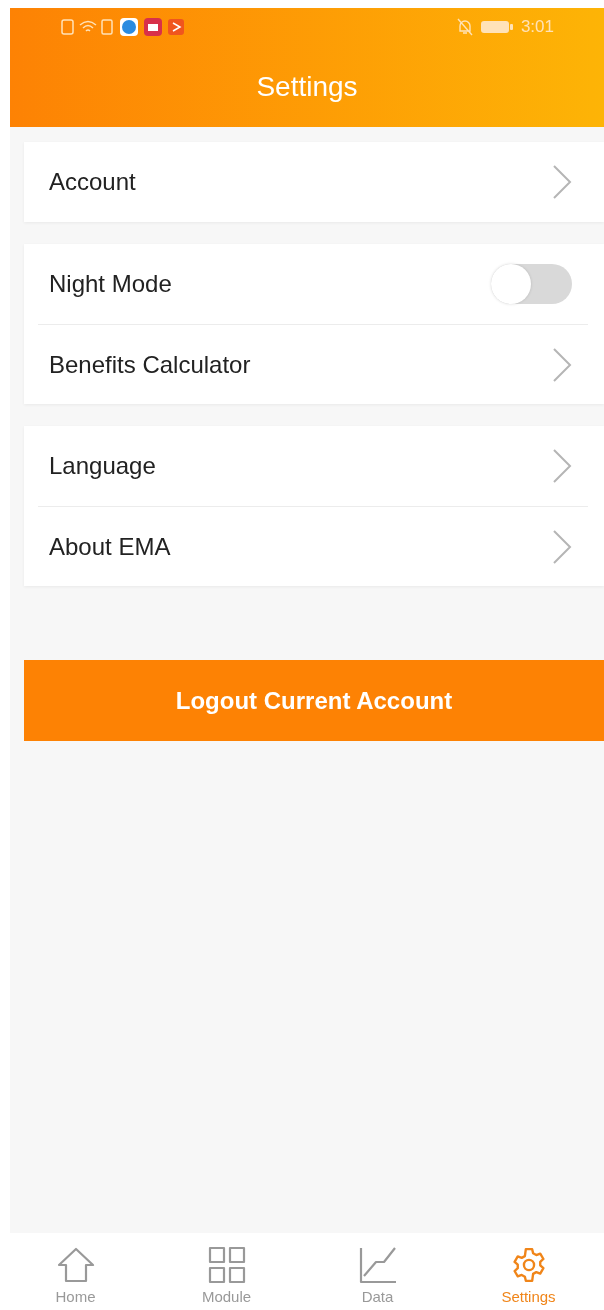 Image resolution: width=604 pixels, height=1310 pixels. I want to click on tab-bar-item: Data, so click(377, 1271).